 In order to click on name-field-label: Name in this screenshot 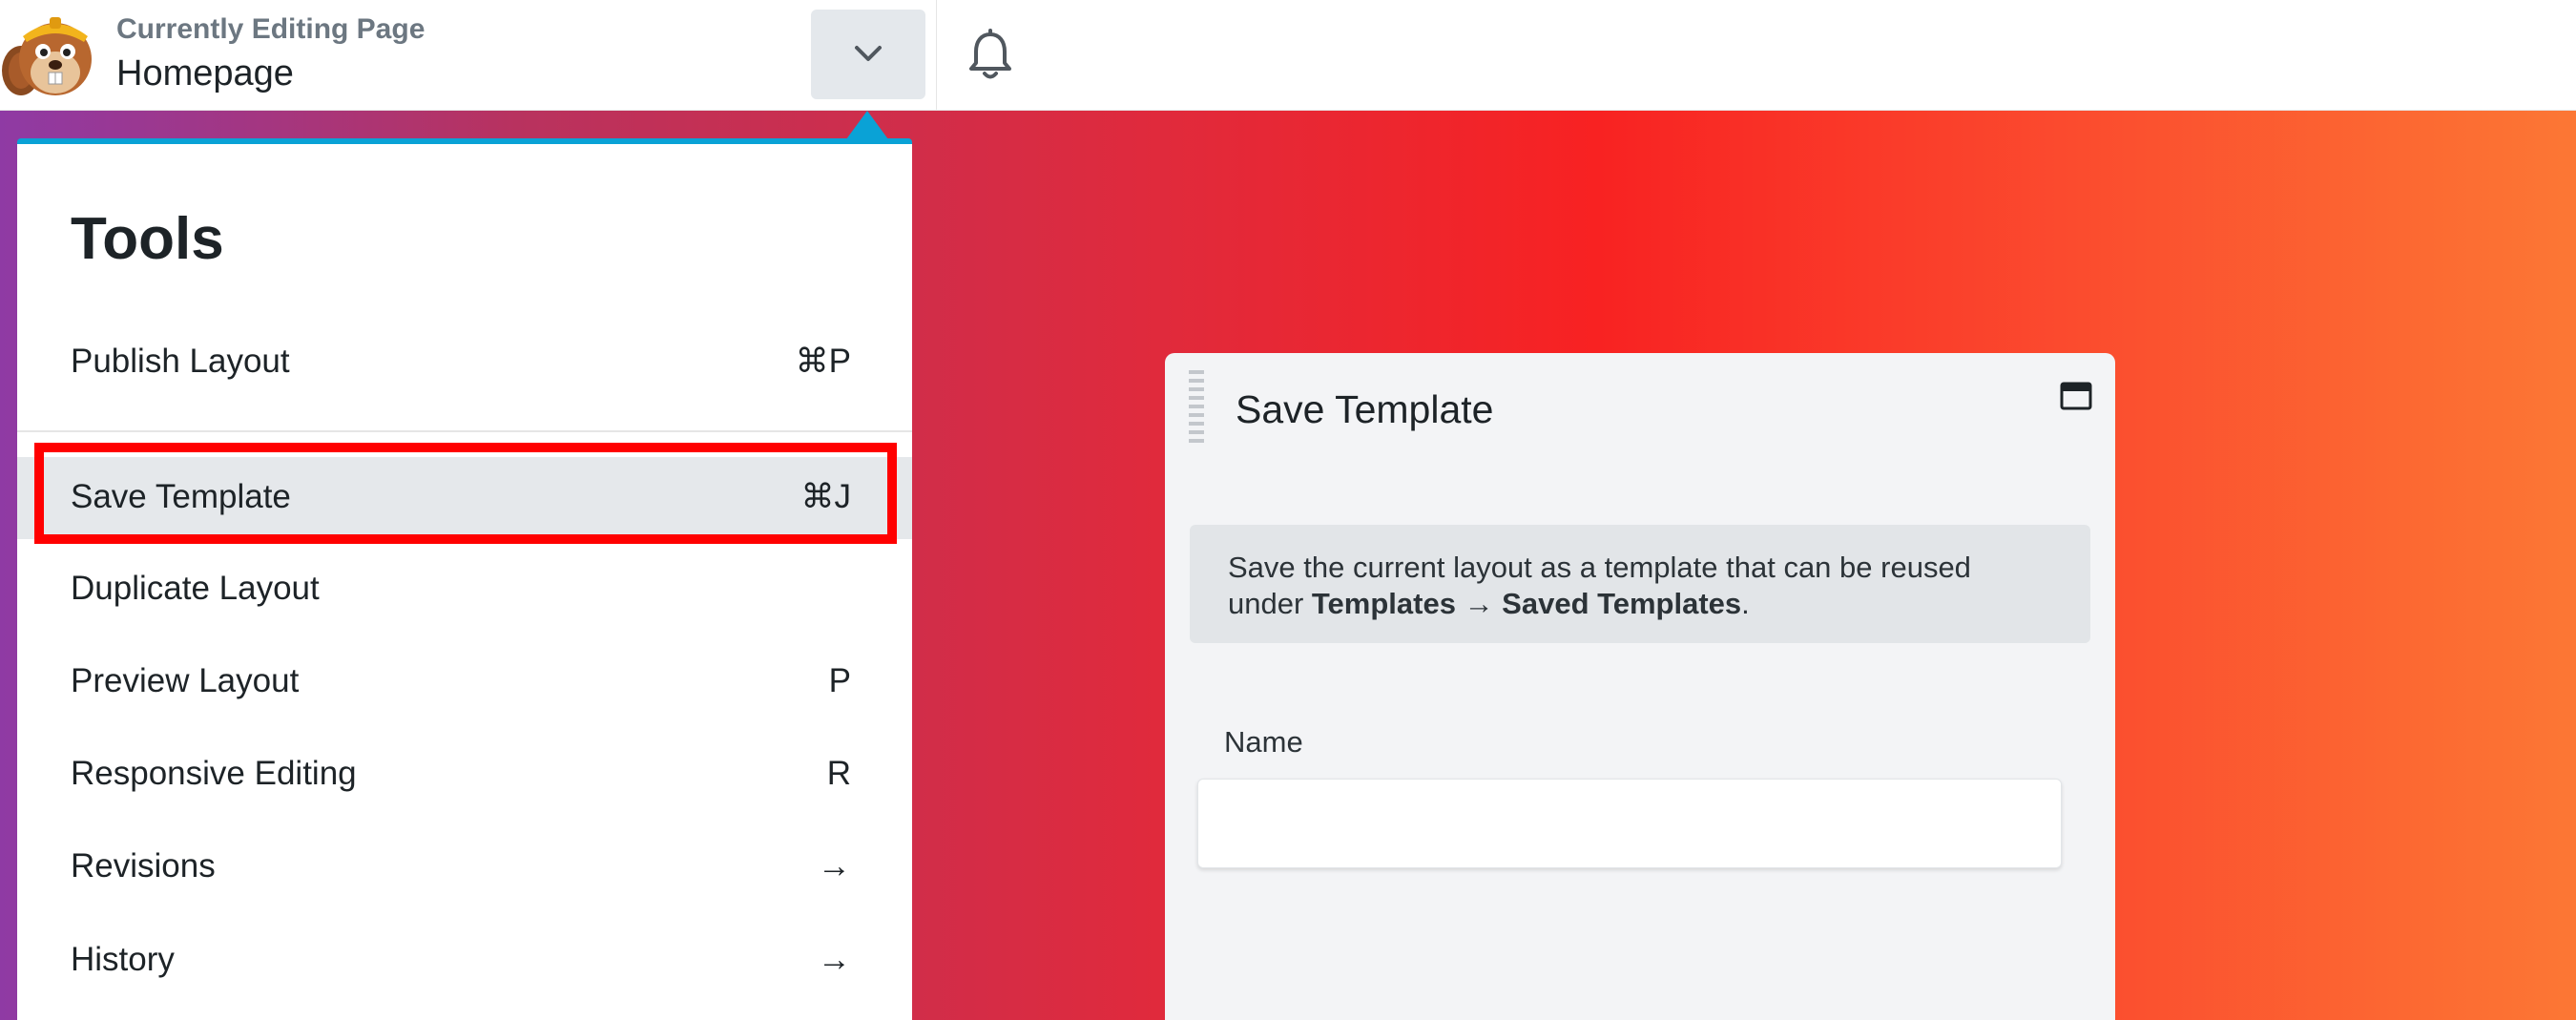, I will do `click(1263, 742)`.